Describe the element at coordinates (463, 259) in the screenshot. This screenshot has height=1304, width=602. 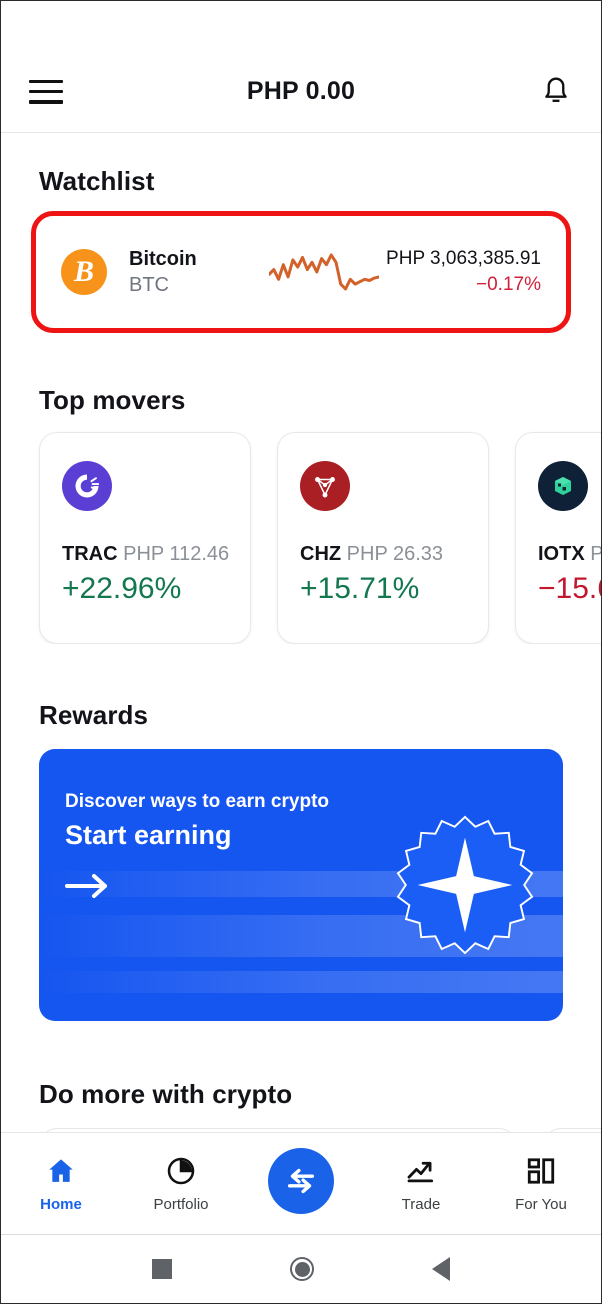
I see `coin-price: PHP 3,063,385.91` at that location.